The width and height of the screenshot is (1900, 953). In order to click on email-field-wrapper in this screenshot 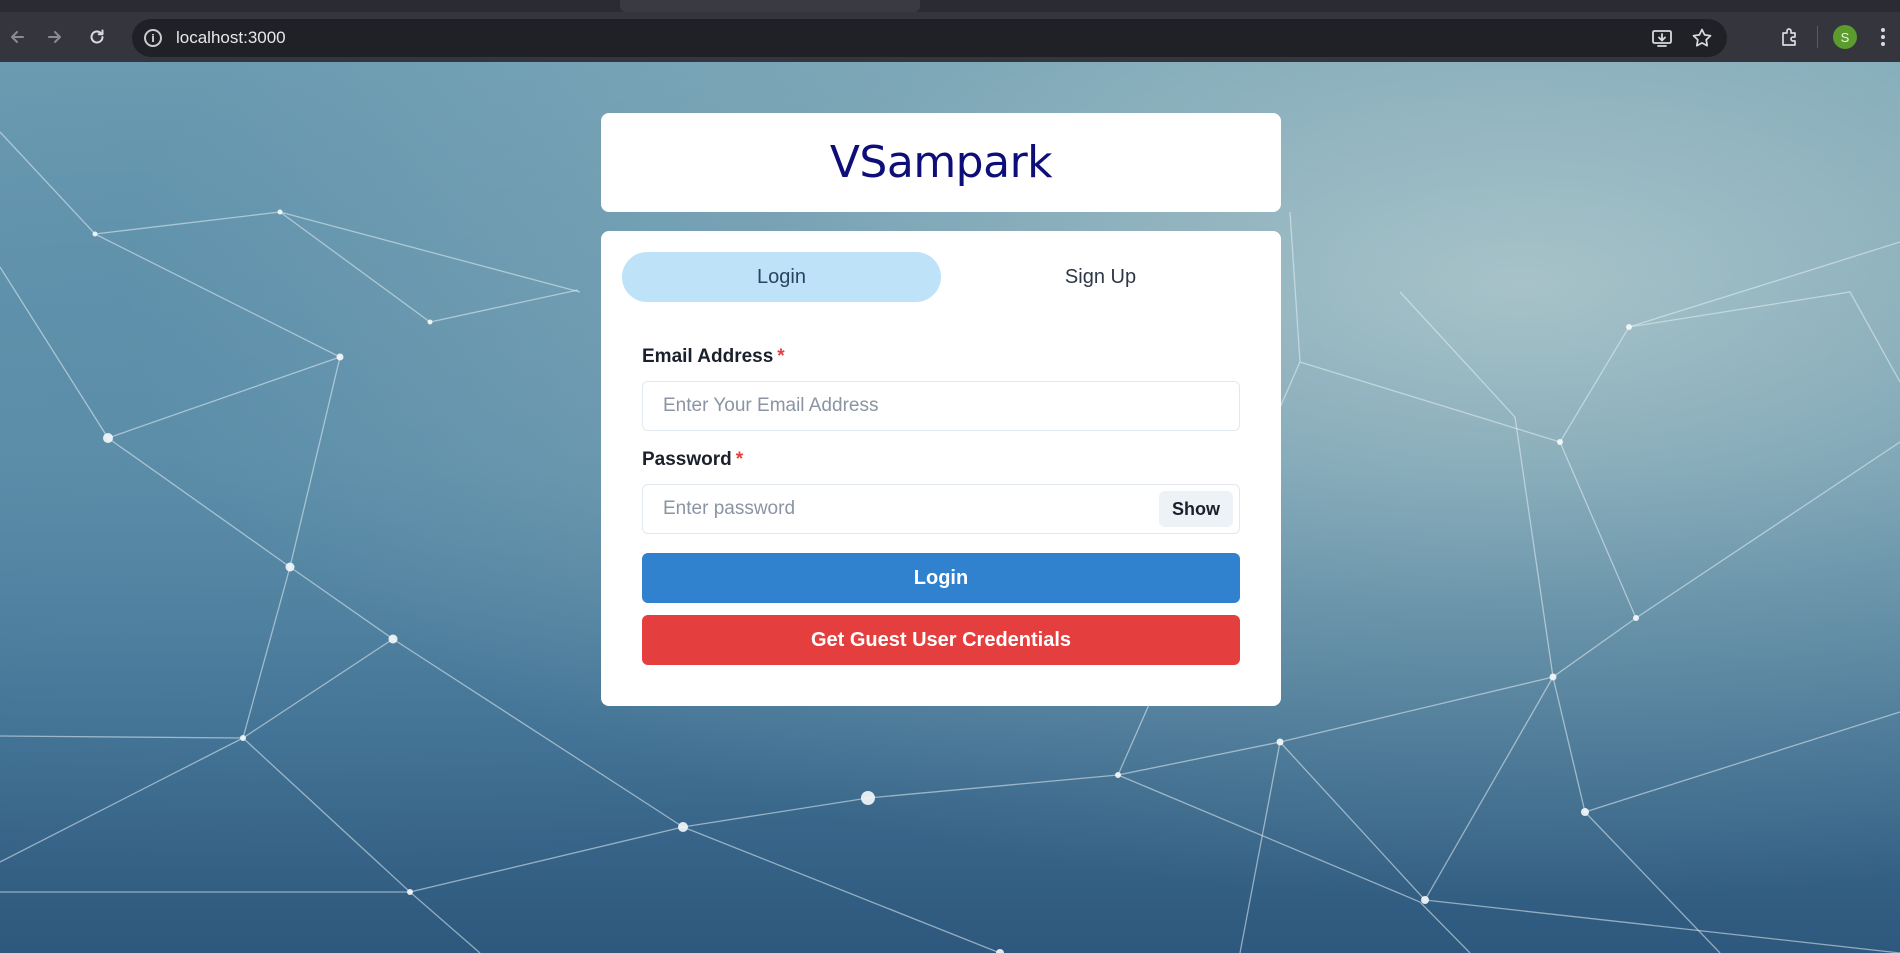, I will do `click(941, 406)`.